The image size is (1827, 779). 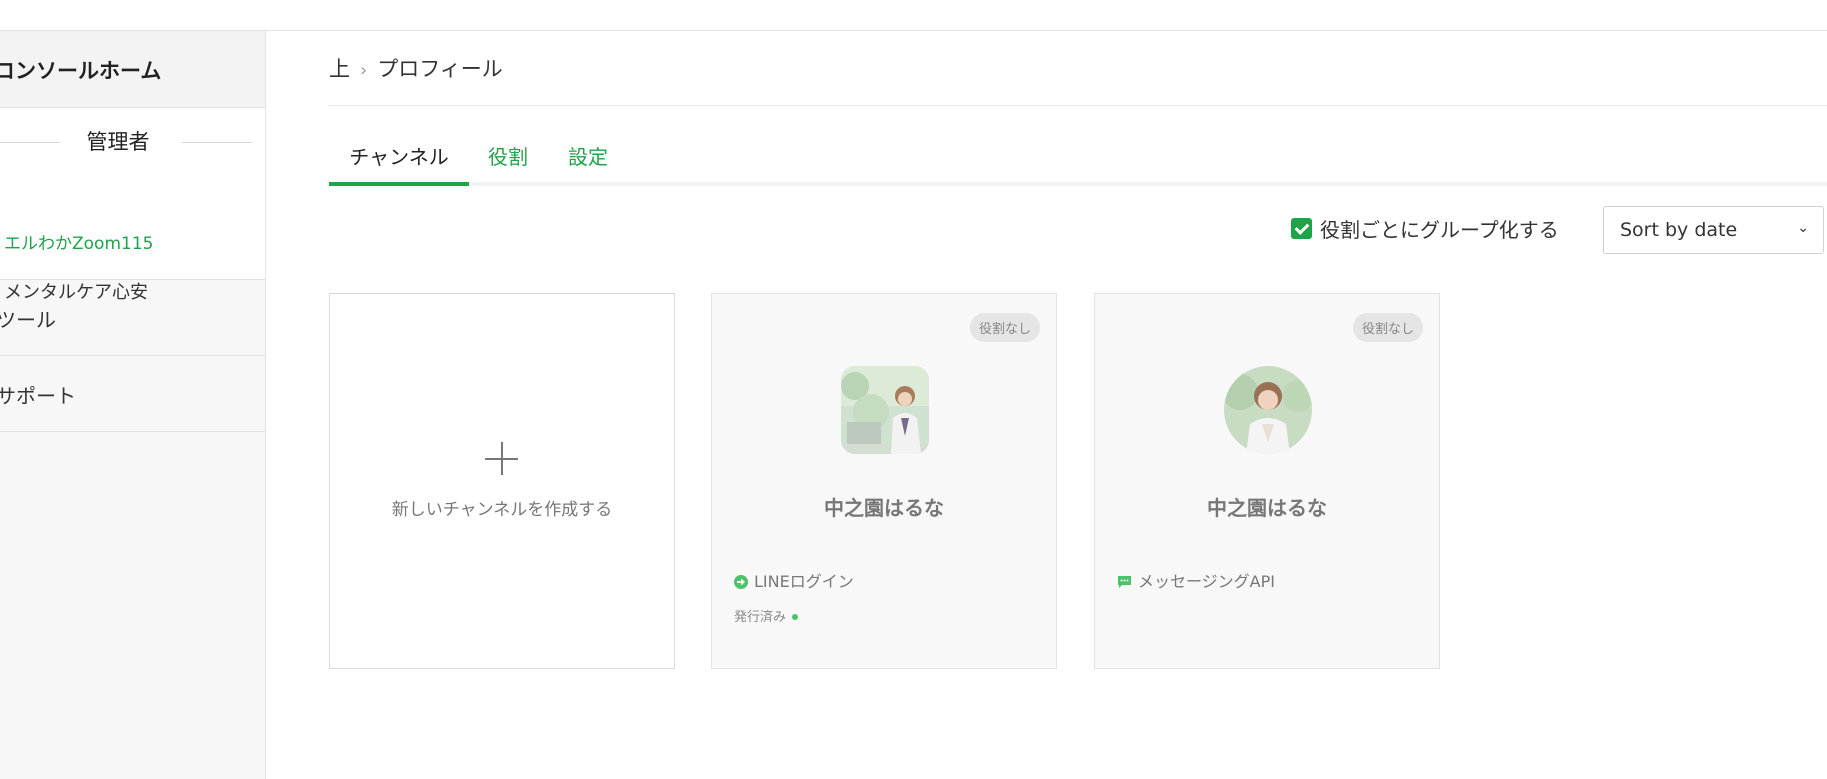 I want to click on tab-settings: 設定, so click(x=588, y=146).